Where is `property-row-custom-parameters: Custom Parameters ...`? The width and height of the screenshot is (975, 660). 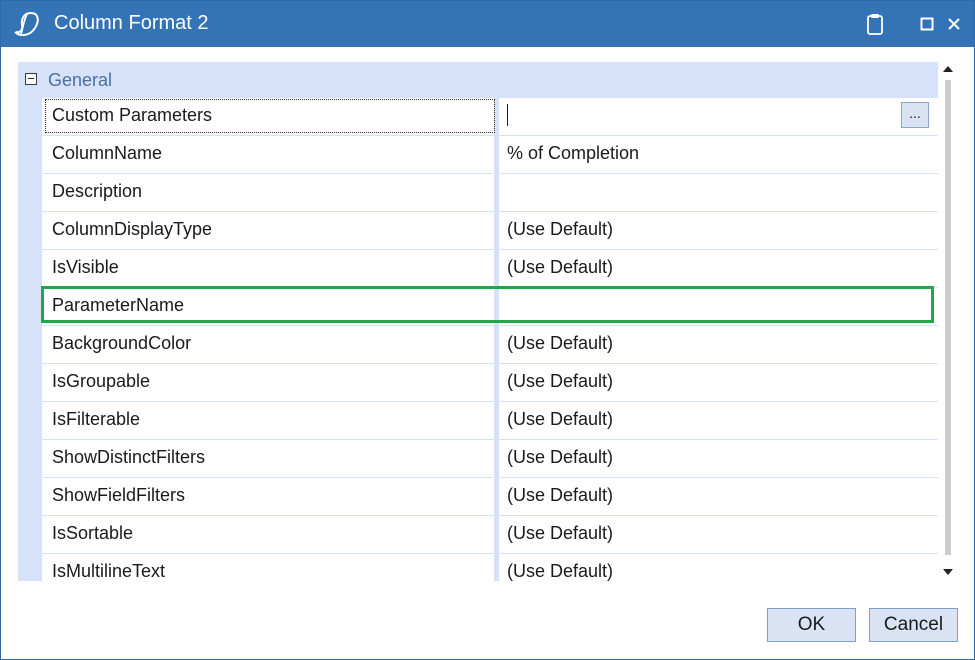
property-row-custom-parameters: Custom Parameters ... is located at coordinates (490, 117).